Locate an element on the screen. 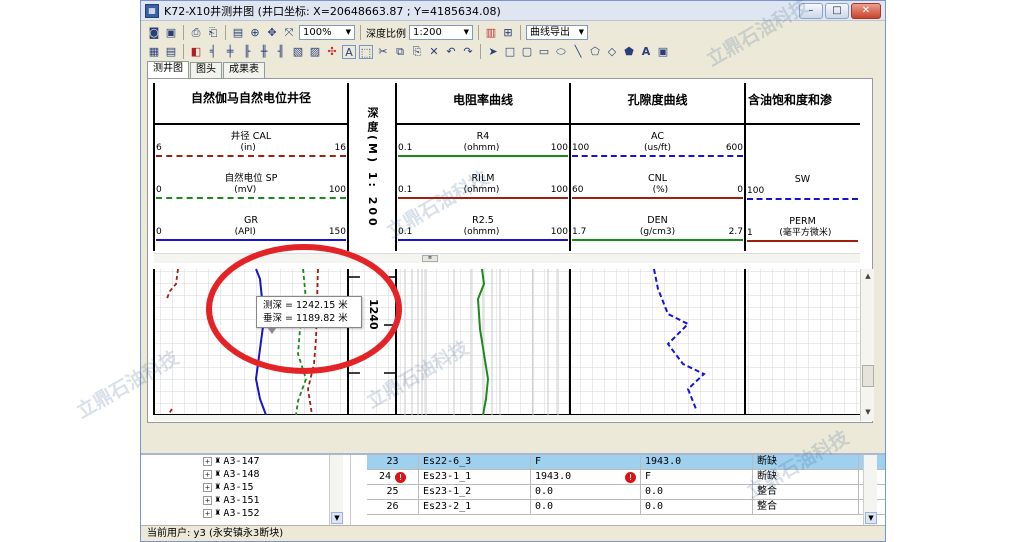 The height and width of the screenshot is (542, 1024). freeform-icon: ◇ is located at coordinates (612, 52).